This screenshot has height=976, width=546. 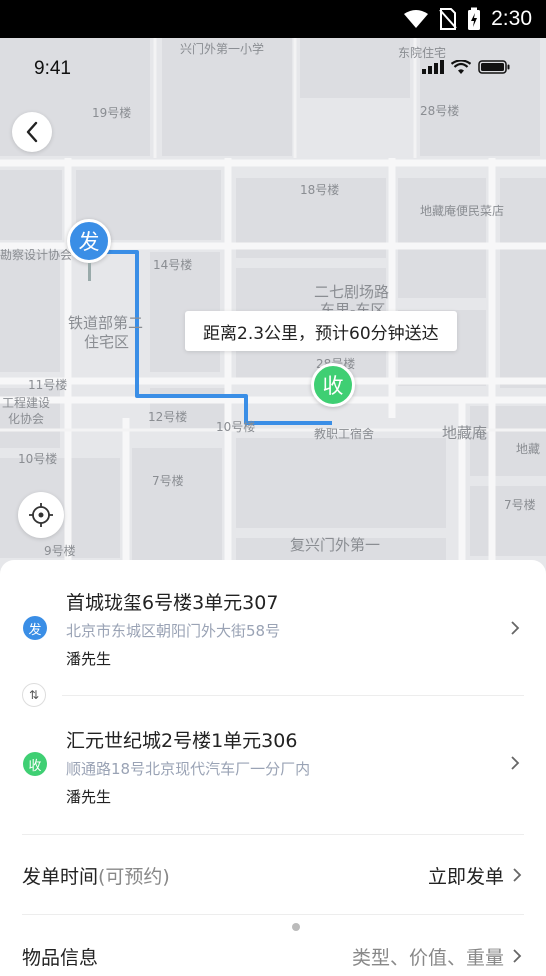 I want to click on no-sim-icon, so click(x=448, y=19).